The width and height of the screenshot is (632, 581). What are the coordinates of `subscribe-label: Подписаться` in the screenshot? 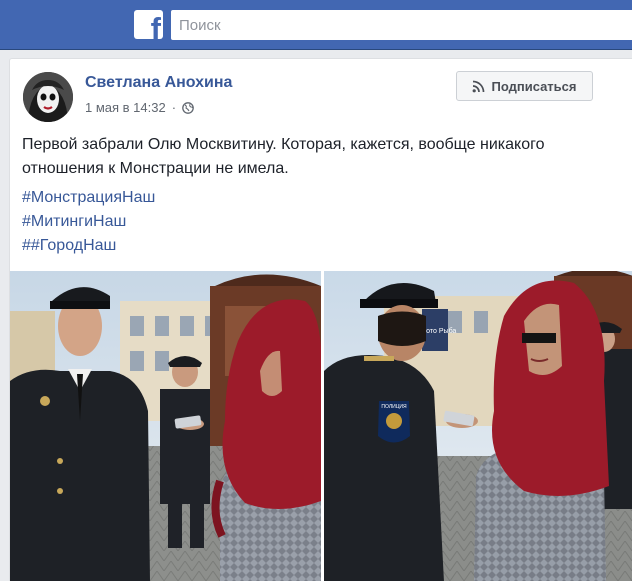 It's located at (534, 86).